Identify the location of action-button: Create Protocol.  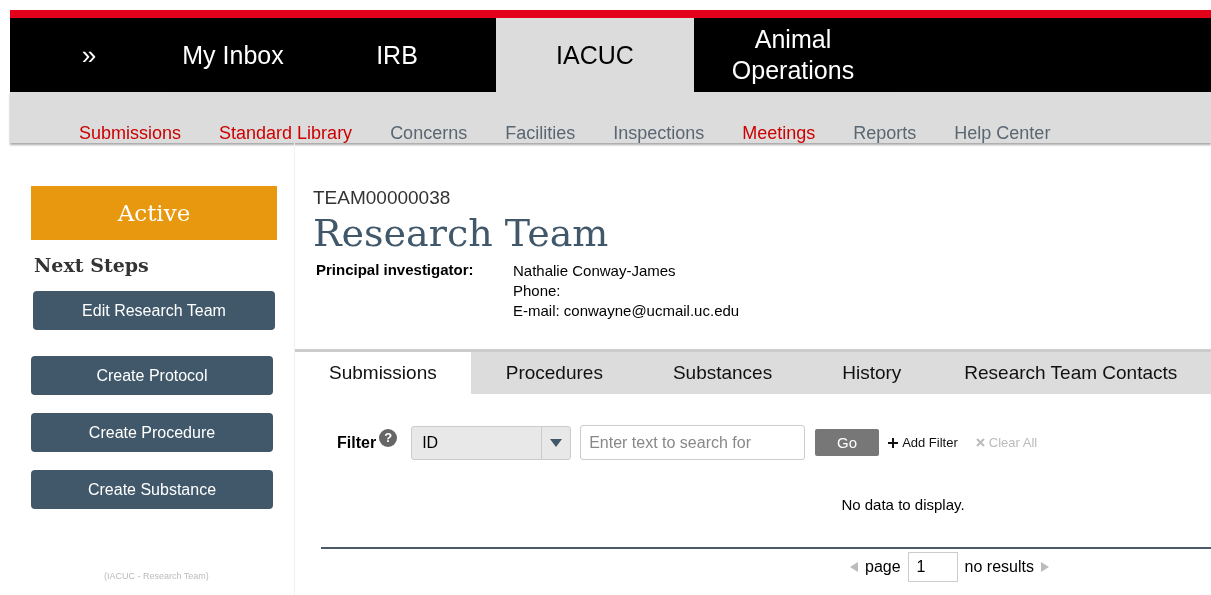
(152, 375).